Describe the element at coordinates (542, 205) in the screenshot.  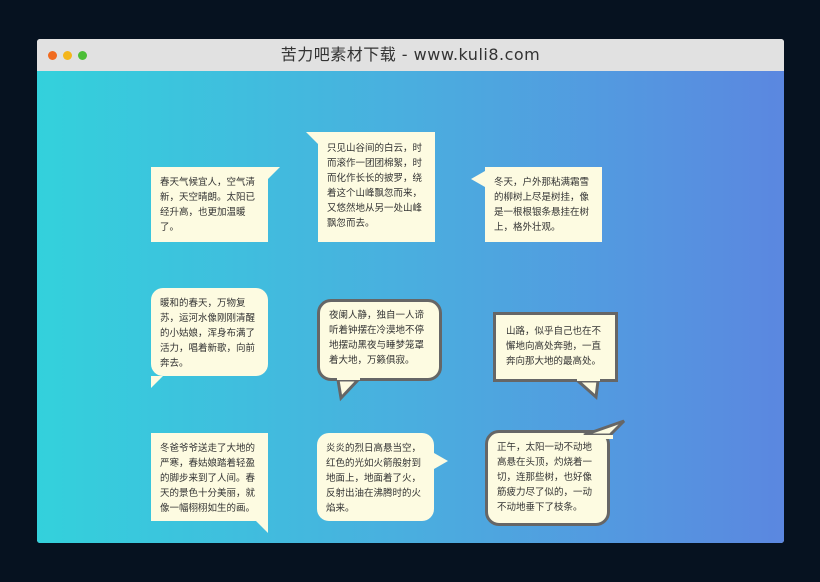
I see `speech-bubble-text: 冬天，户外那粘满霜雪的柳树上尽是树挂，像是一根根银条悬挂在树上，格外壮观。` at that location.